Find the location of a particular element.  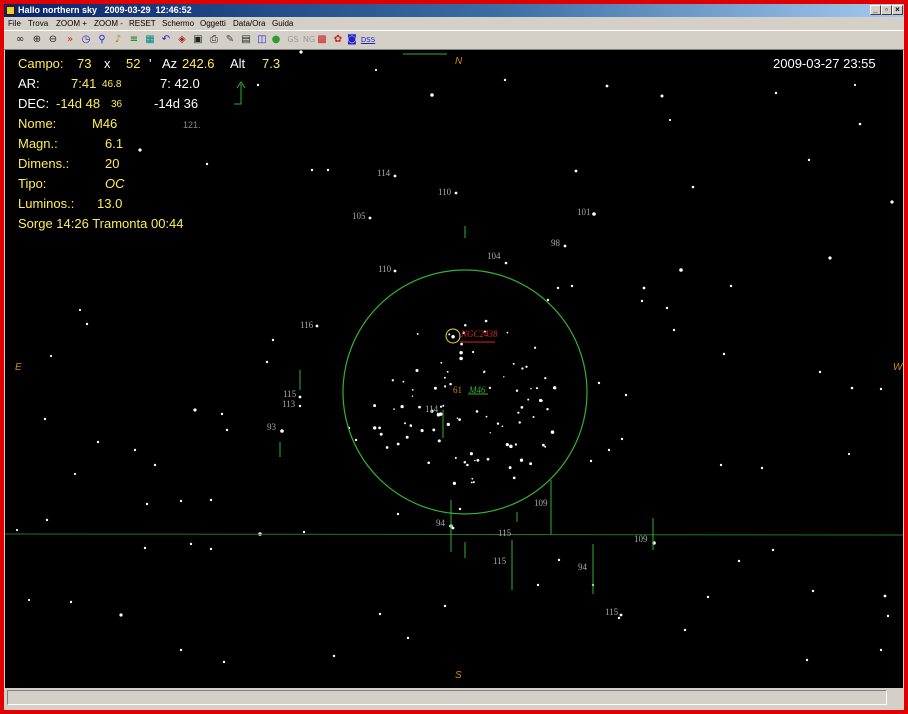

menu-oggetti: Oggetti is located at coordinates (213, 23).